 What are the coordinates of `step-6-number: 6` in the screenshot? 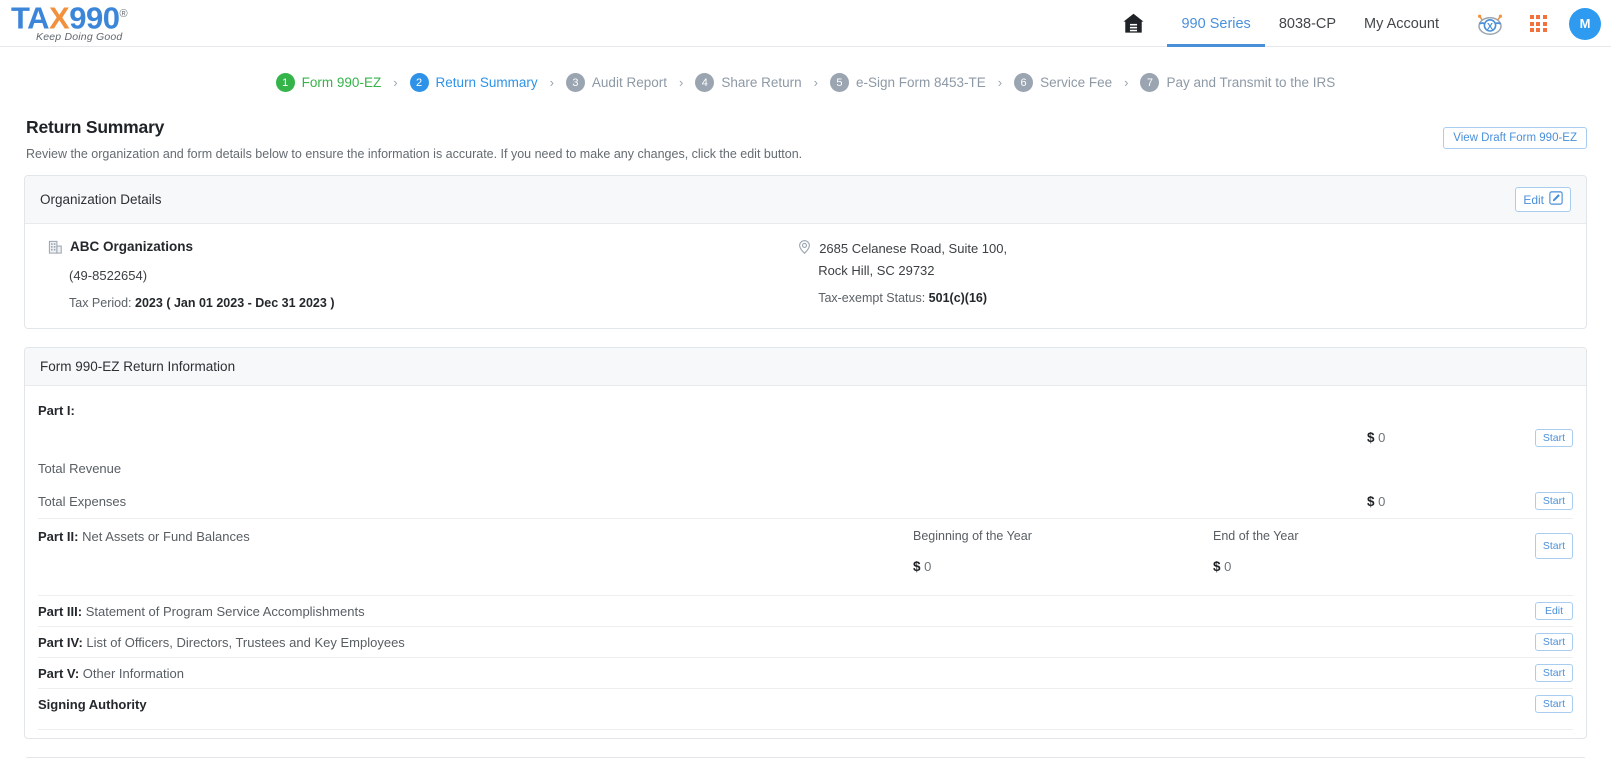 It's located at (1024, 82).